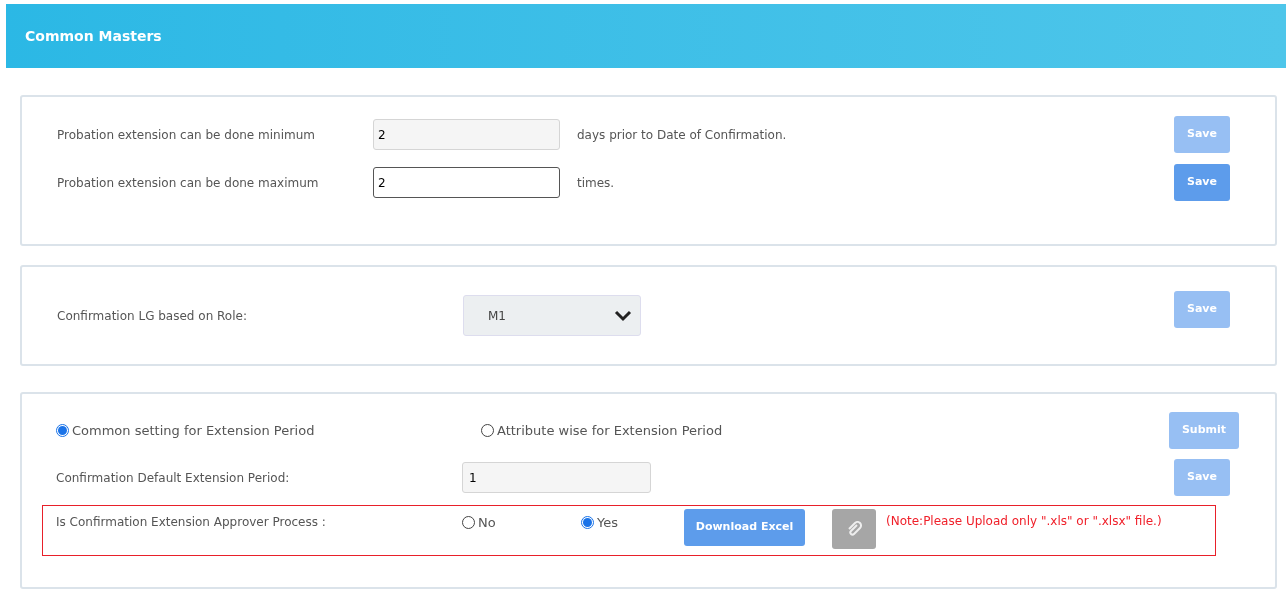 The image size is (1286, 609). What do you see at coordinates (854, 529) in the screenshot?
I see `paperclip-icon` at bounding box center [854, 529].